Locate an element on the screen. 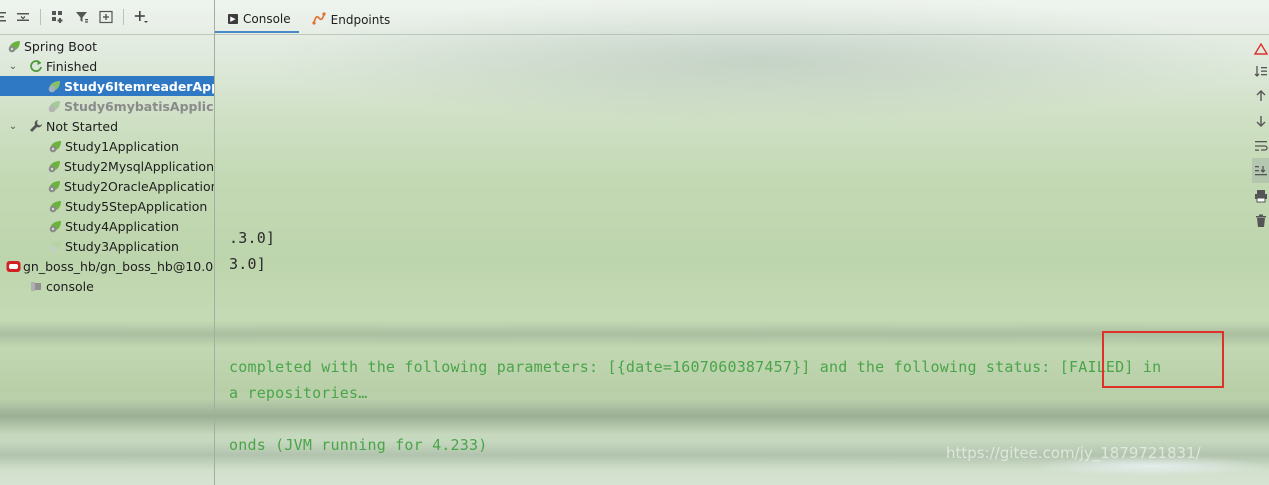  tree-label: Study5StepApplication is located at coordinates (136, 206).